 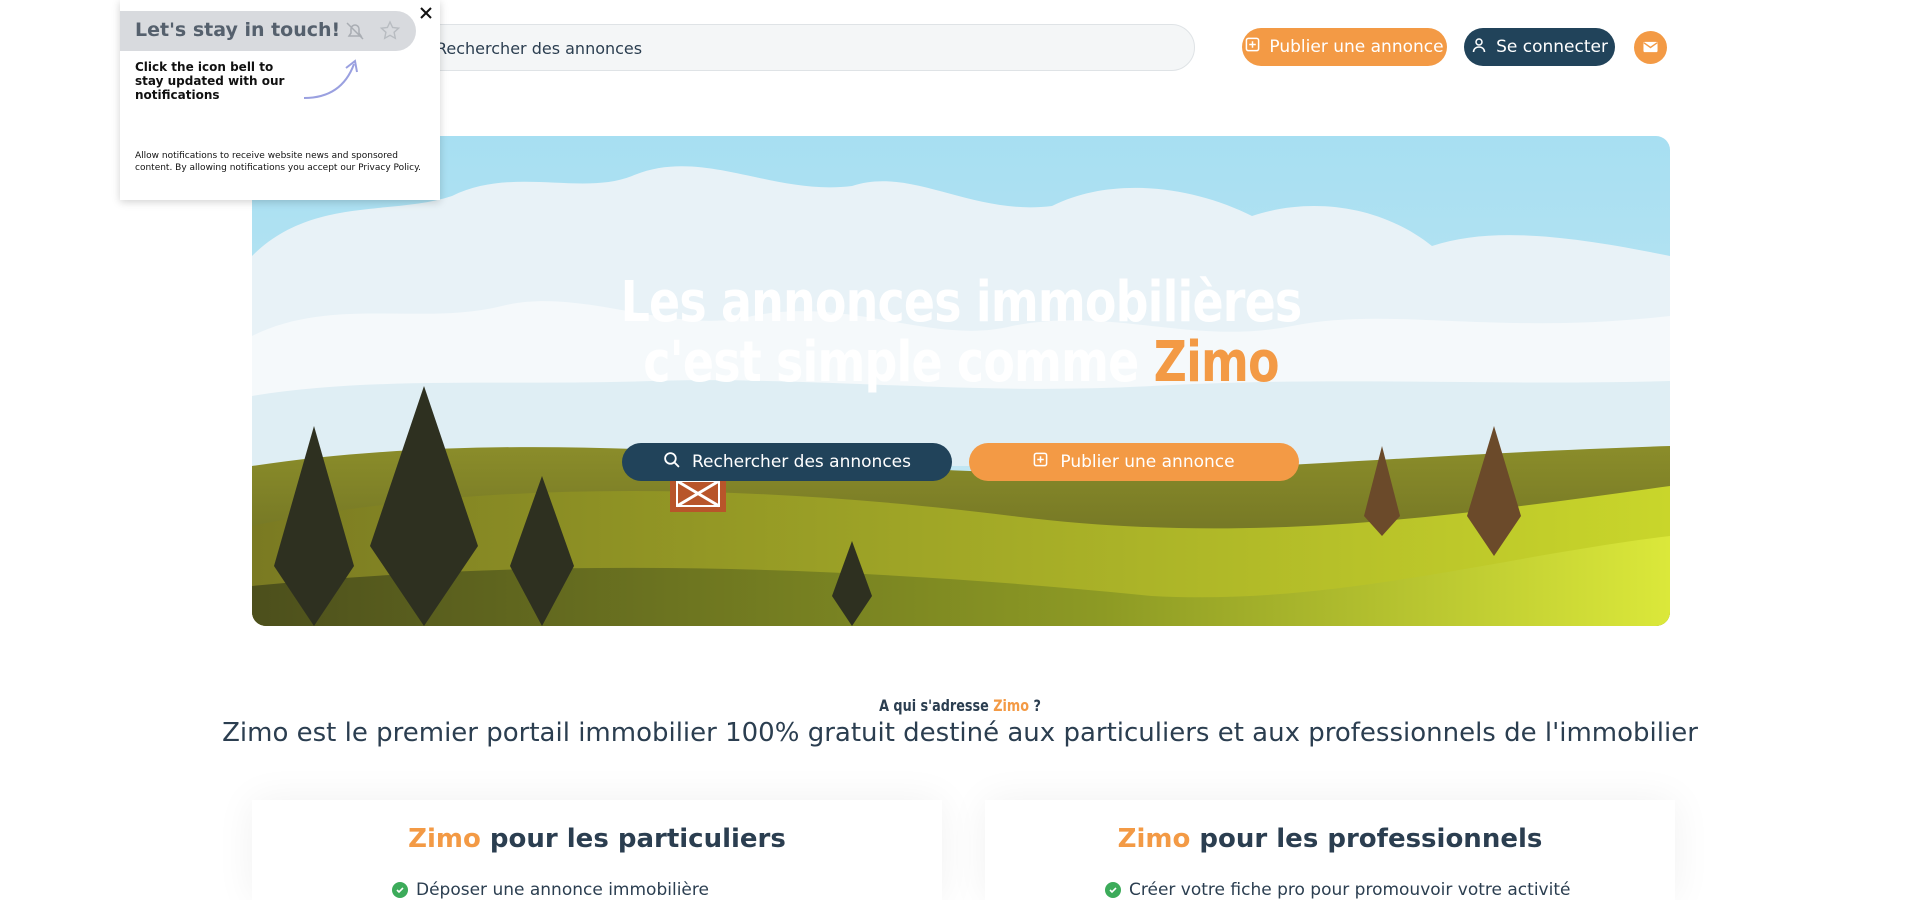 I want to click on star-icon, so click(x=390, y=33).